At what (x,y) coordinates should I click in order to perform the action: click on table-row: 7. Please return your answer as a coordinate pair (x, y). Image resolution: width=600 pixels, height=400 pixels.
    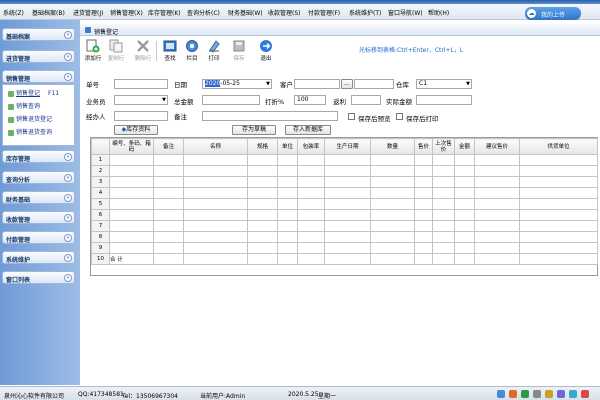
    Looking at the image, I should click on (344, 226).